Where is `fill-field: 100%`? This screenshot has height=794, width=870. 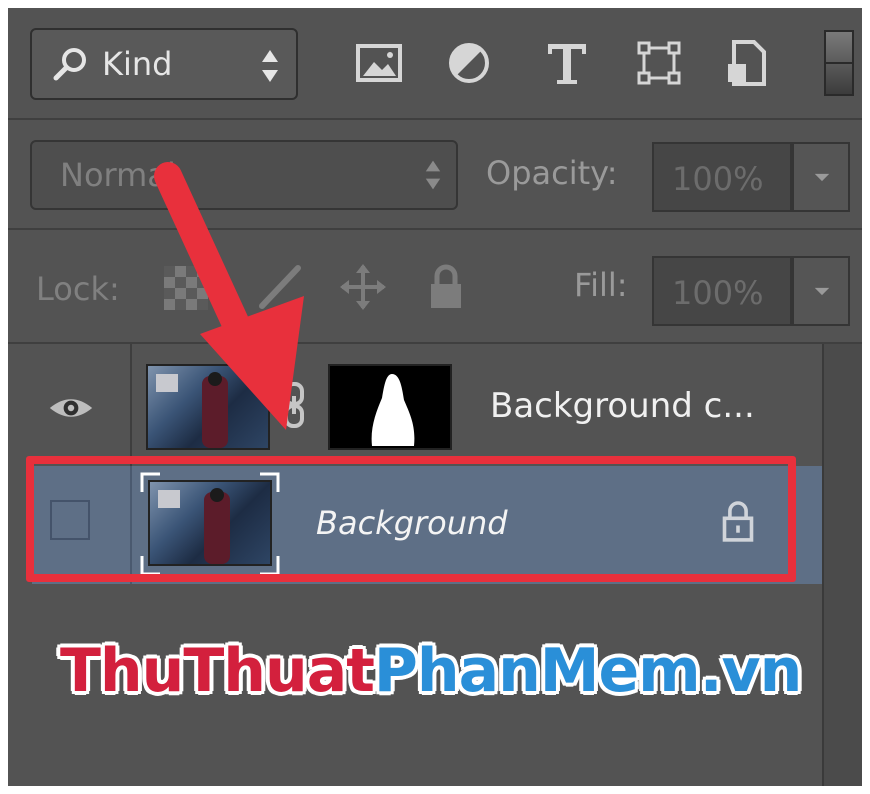
fill-field: 100% is located at coordinates (722, 291).